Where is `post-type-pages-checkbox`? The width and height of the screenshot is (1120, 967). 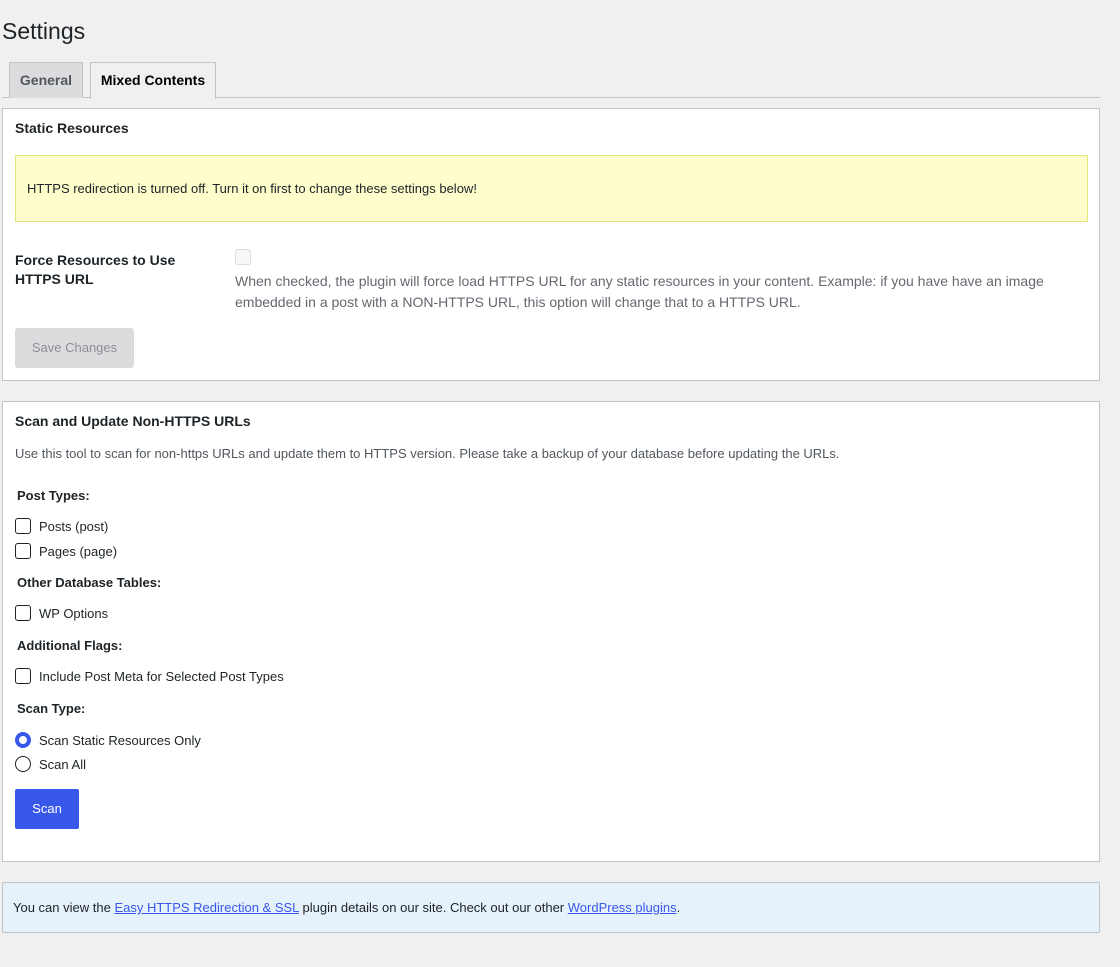
post-type-pages-checkbox is located at coordinates (23, 551).